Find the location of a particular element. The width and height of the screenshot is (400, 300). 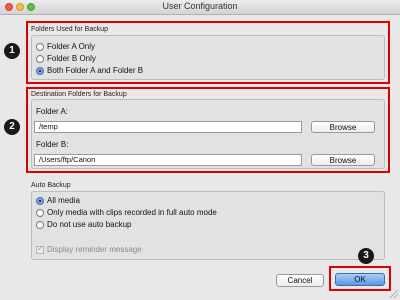

option-folder-b-only: Folder B Only is located at coordinates (66, 58).